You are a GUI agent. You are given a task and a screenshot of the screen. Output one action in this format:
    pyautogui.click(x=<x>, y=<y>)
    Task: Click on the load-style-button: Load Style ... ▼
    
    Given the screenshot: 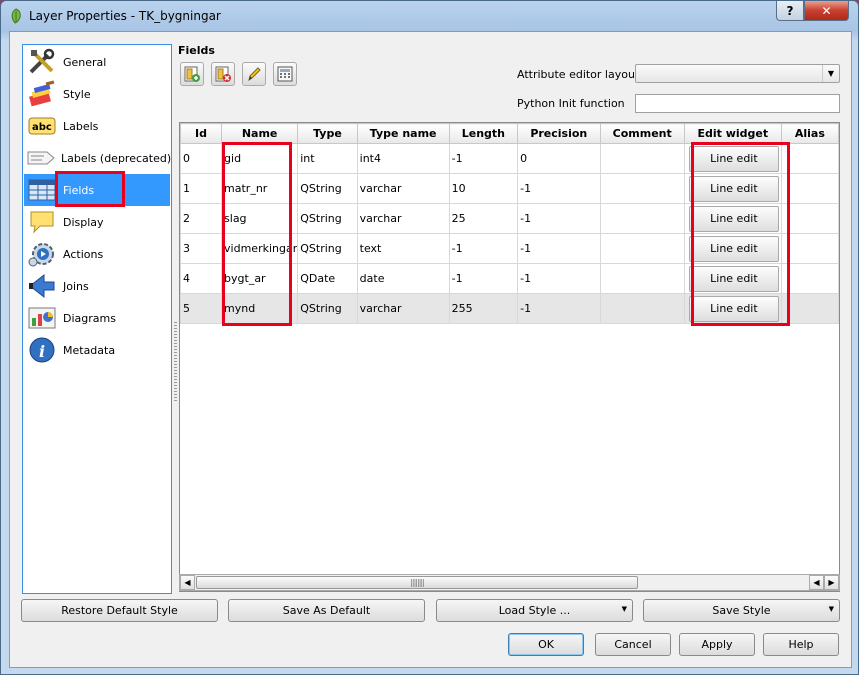 What is the action you would take?
    pyautogui.click(x=534, y=610)
    